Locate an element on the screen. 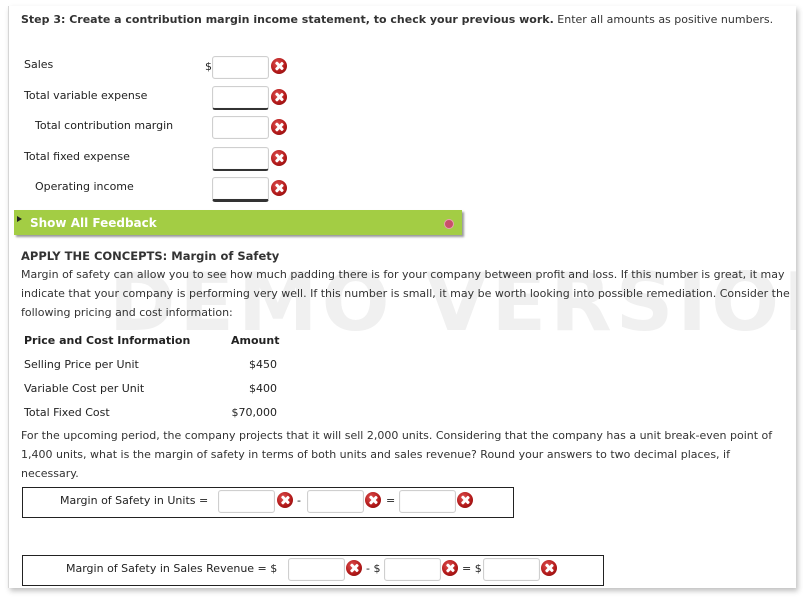  table-cell-amount: $450 is located at coordinates (263, 364).